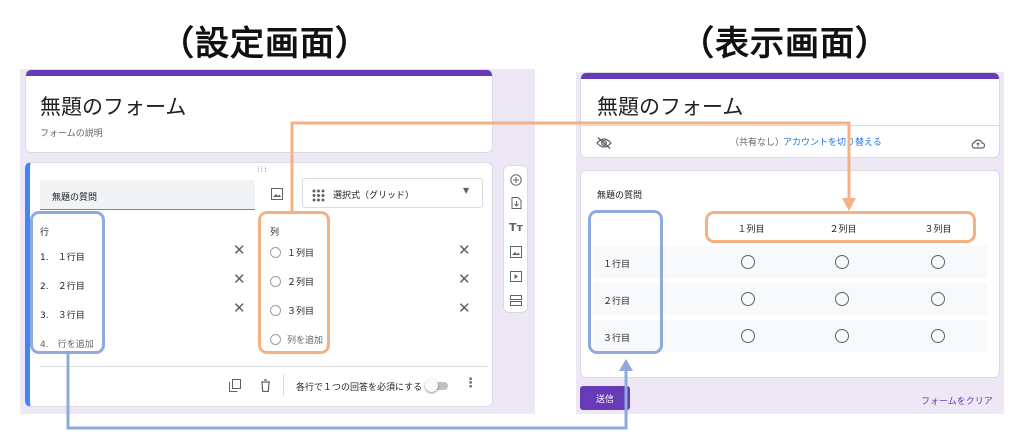  I want to click on columns-arrowhead, so click(849, 204).